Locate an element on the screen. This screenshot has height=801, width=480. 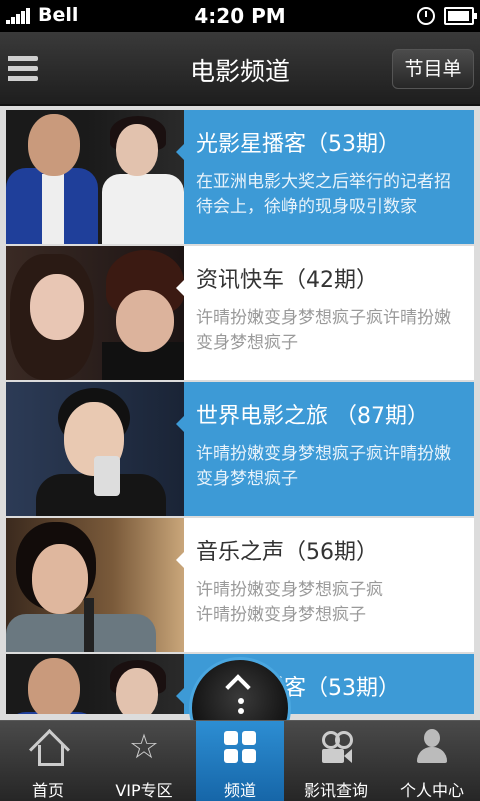
tab-profile: 个人中心 is located at coordinates (432, 761).